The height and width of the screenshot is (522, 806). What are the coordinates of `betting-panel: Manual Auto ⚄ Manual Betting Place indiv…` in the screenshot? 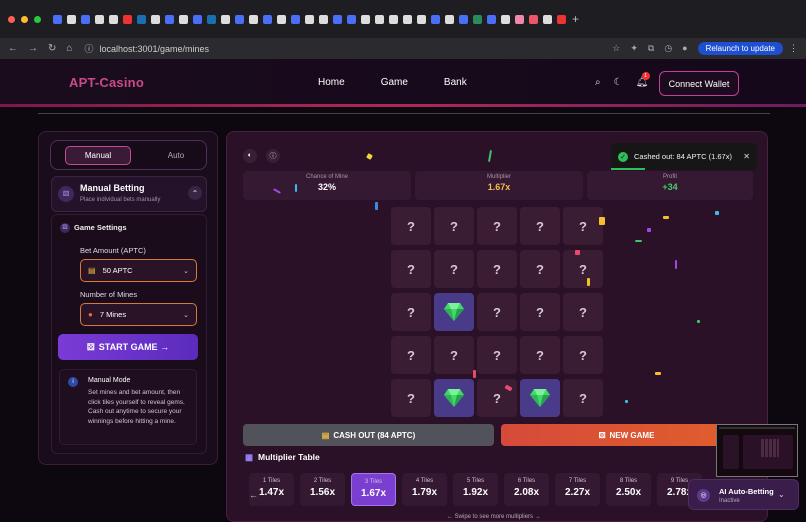 It's located at (128, 298).